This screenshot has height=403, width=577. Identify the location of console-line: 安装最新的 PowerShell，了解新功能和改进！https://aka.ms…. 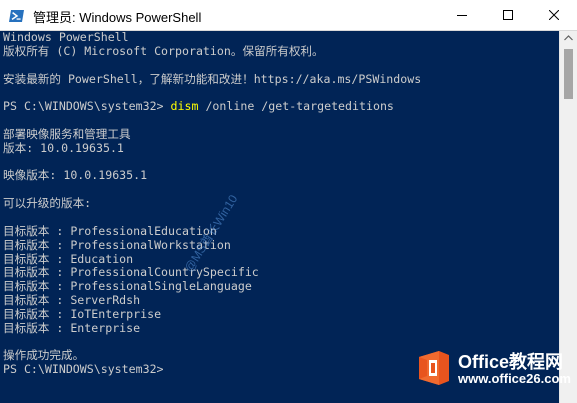
(212, 78).